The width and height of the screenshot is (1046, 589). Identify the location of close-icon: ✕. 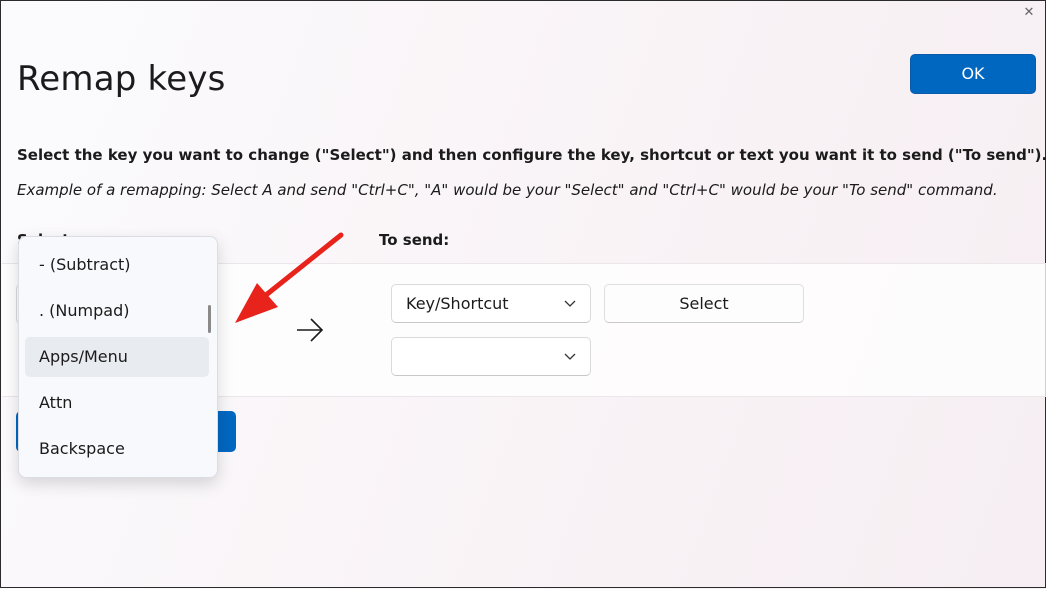
(1029, 13).